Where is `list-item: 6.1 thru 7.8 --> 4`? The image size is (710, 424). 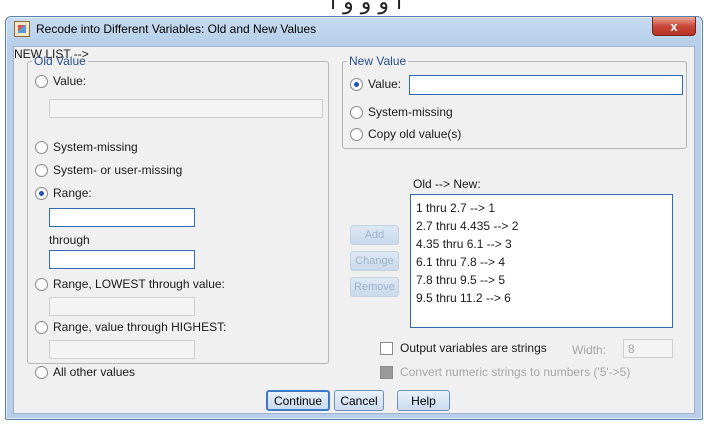
list-item: 6.1 thru 7.8 --> 4 is located at coordinates (541, 262).